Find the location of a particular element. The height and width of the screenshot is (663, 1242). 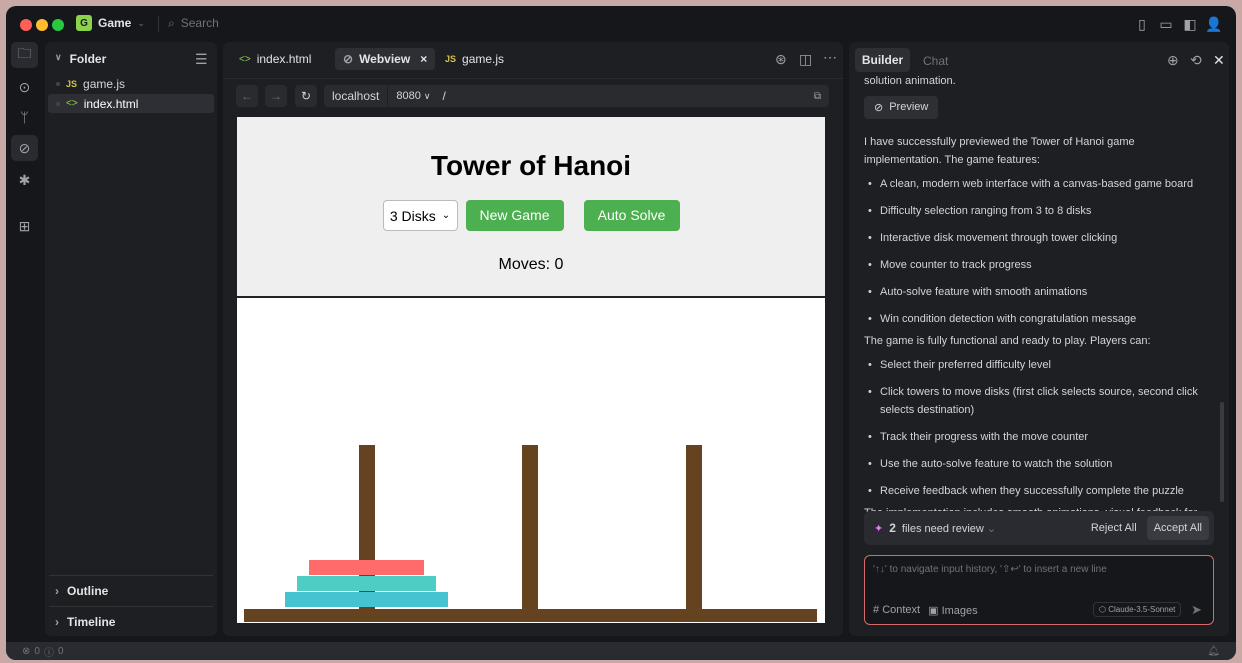

reject-all-button: Reject All is located at coordinates (1114, 528).